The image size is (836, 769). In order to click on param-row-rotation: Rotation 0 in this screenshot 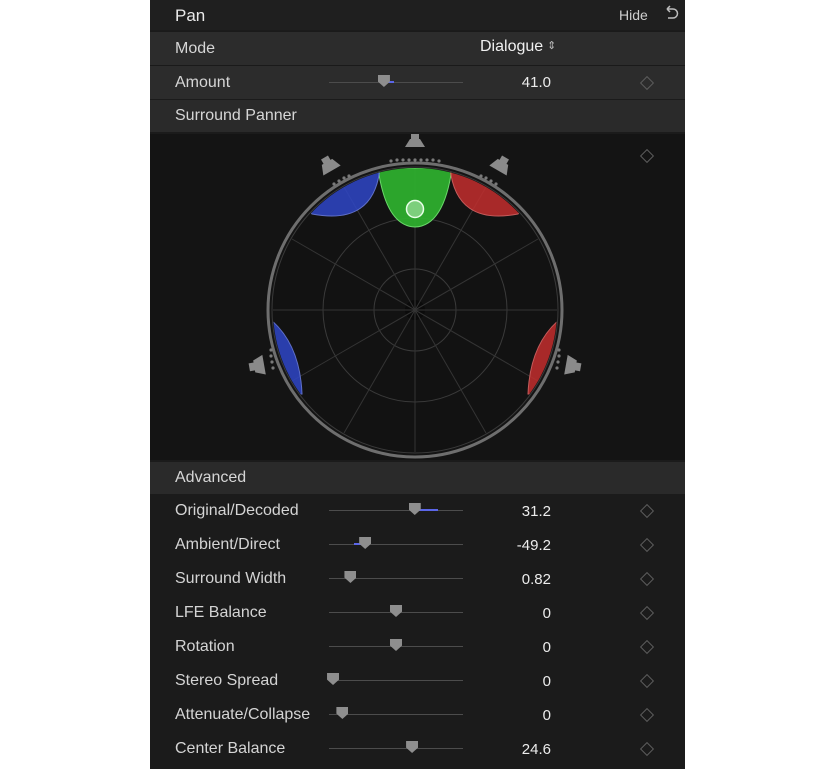, I will do `click(417, 647)`.